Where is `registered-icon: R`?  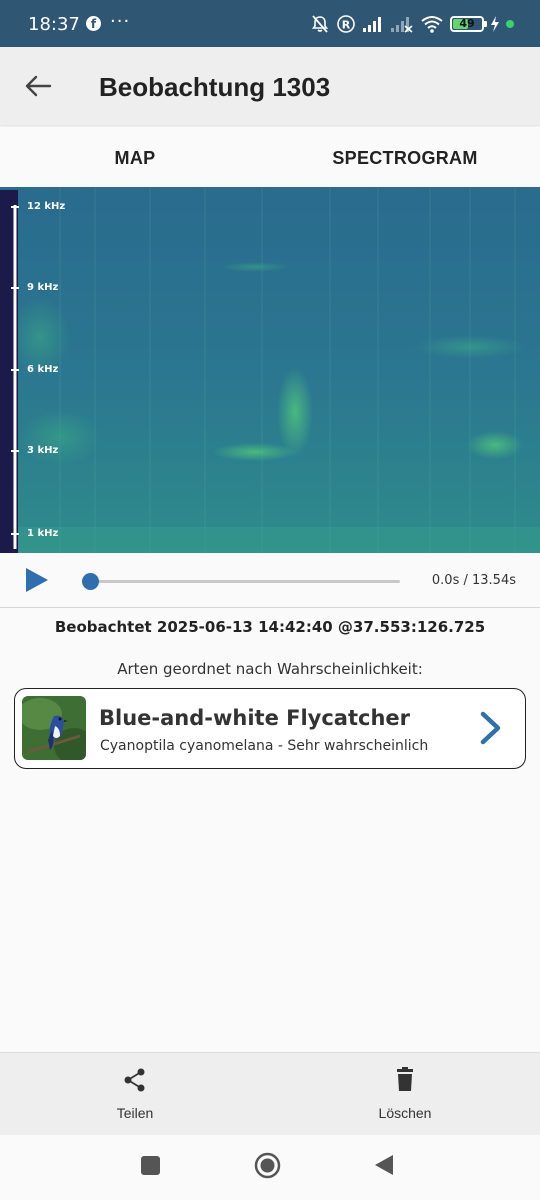 registered-icon: R is located at coordinates (346, 24).